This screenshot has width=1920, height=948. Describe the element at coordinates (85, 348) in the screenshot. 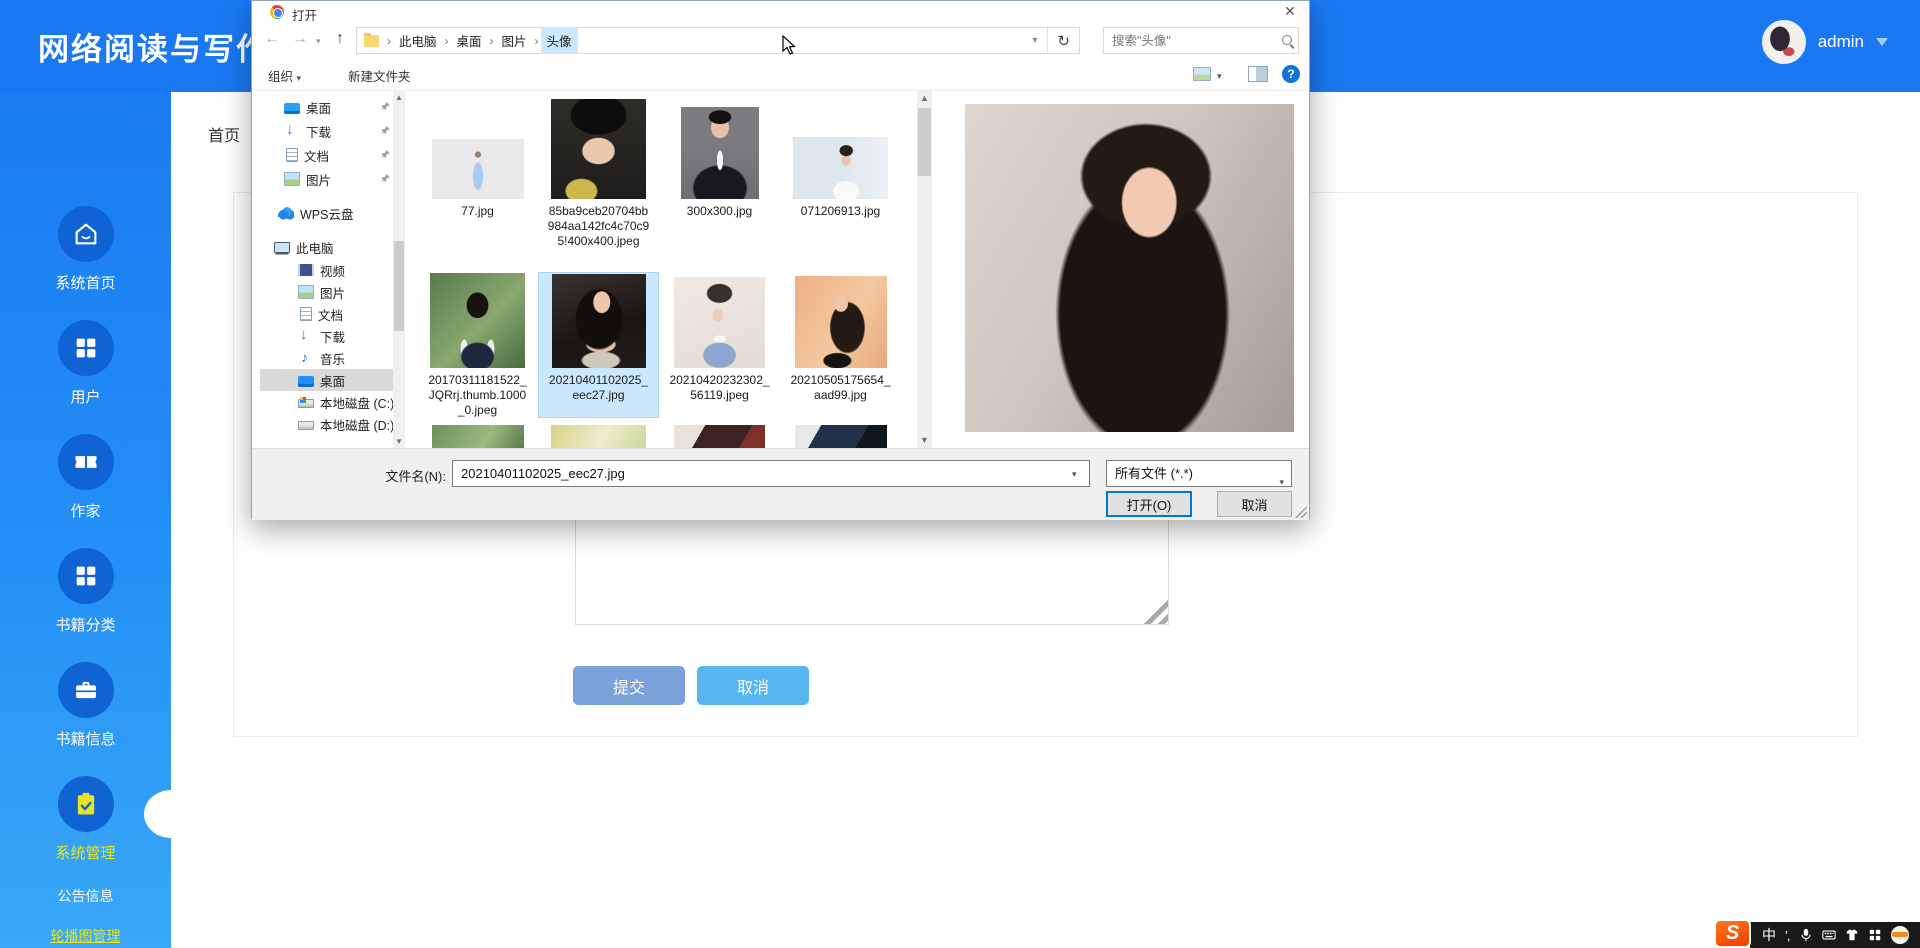

I see `grid-icon` at that location.